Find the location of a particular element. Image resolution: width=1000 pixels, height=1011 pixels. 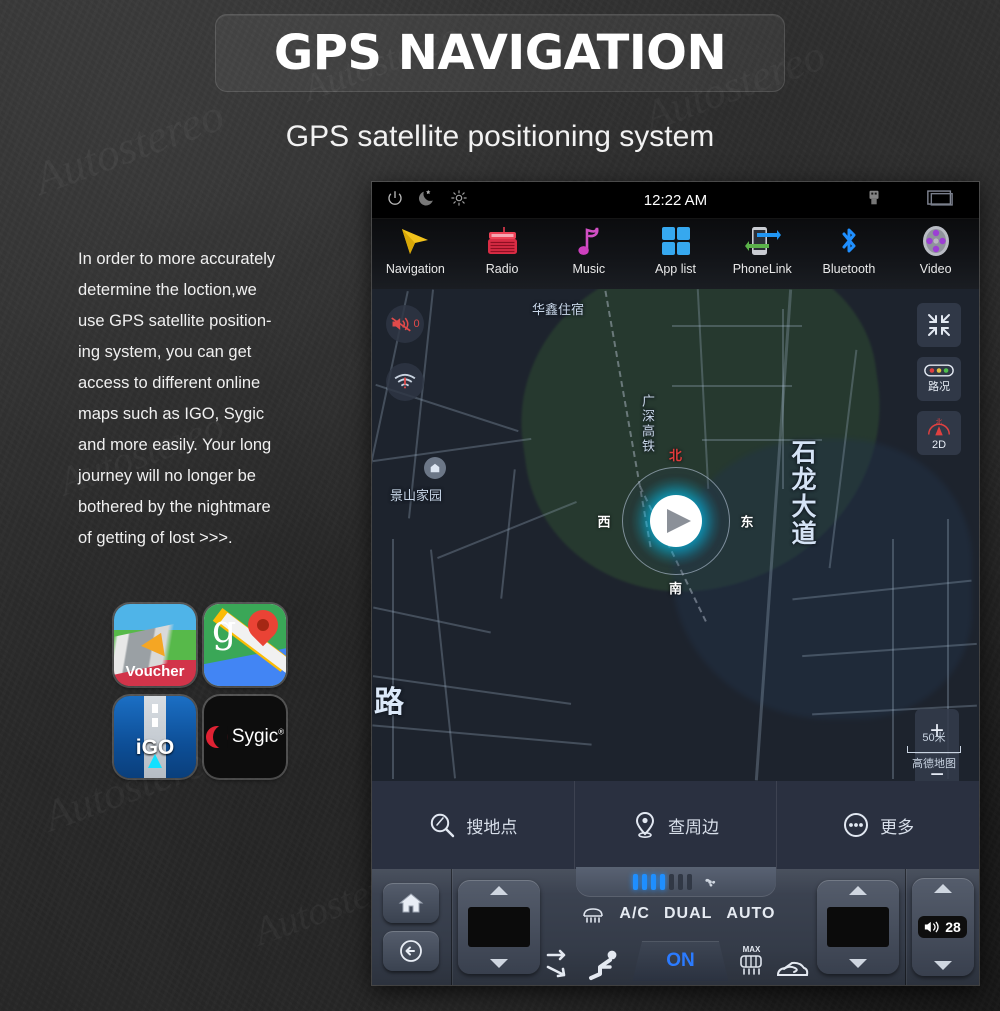

left-temp-rocker is located at coordinates (499, 927).